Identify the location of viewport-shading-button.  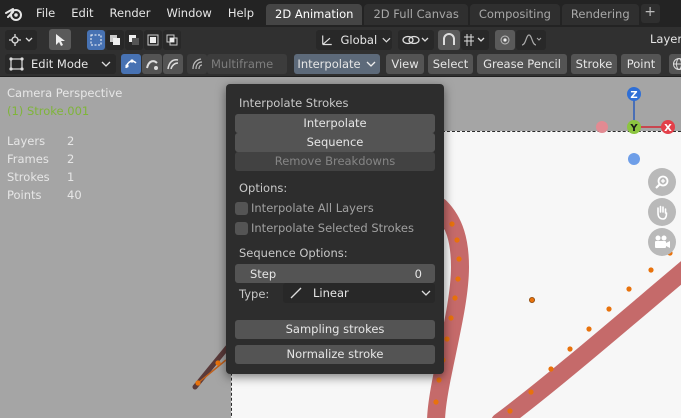
(675, 64).